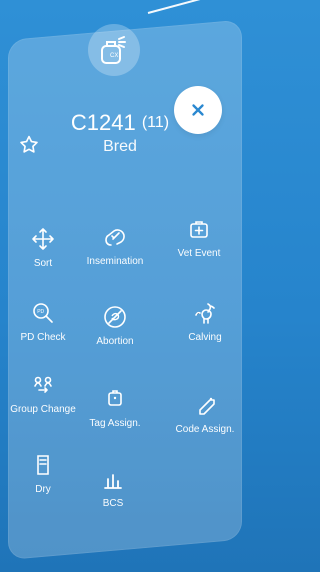  I want to click on abortion-icon, so click(115, 317).